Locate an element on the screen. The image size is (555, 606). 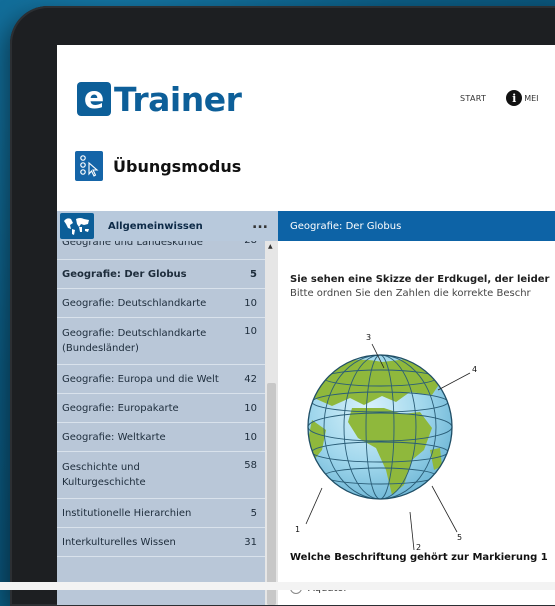
sidebar-scrollbar: ▲ is located at coordinates (271, 423).